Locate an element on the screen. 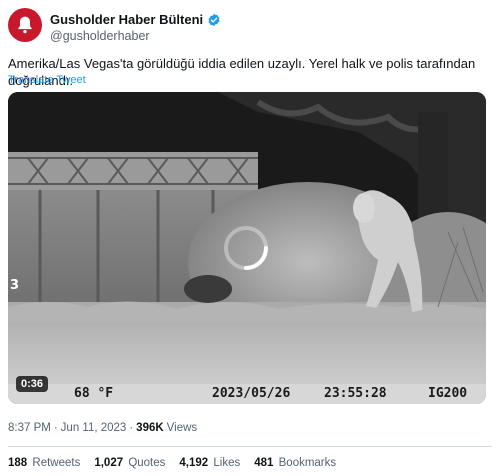  tweet-header: Gusholder Haber Bülteni @gusholderhaber is located at coordinates (250, 27).